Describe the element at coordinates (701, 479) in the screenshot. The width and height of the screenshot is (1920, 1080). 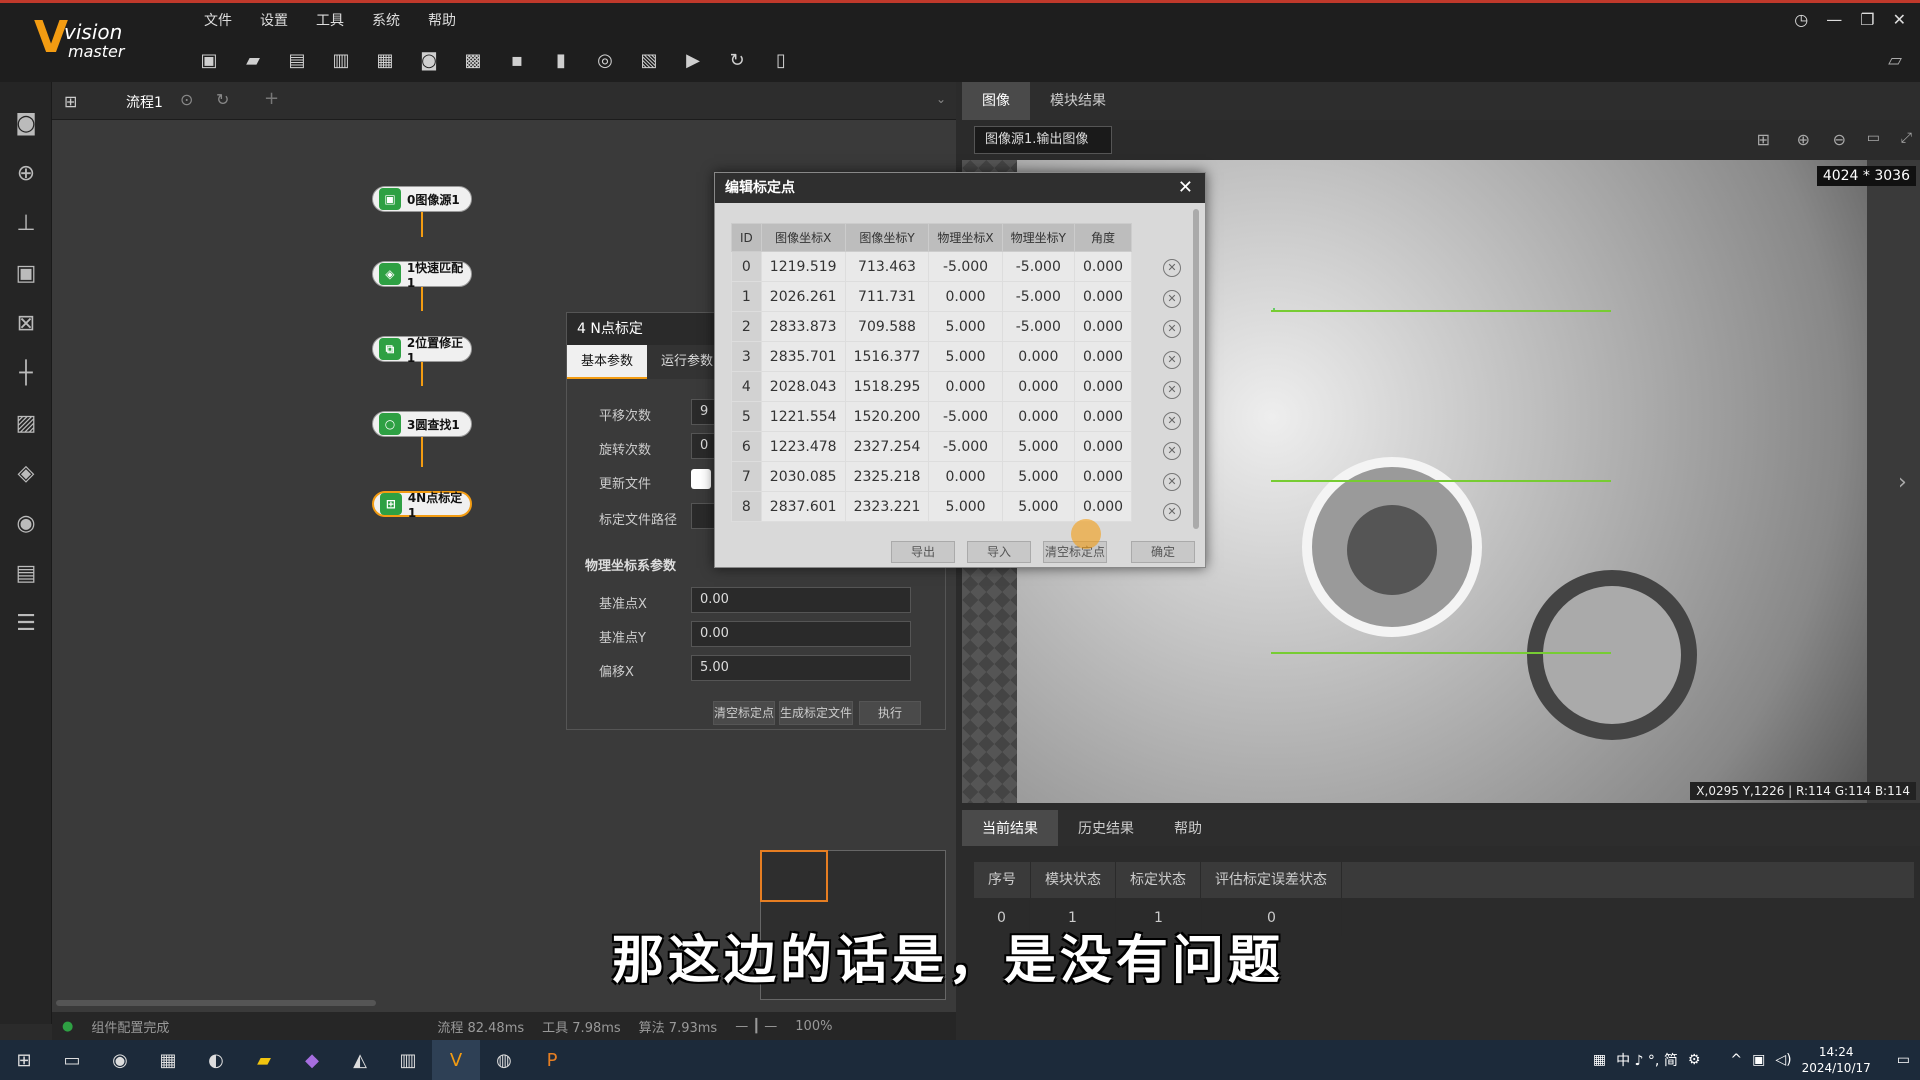
I see `update-file-checkbox` at that location.